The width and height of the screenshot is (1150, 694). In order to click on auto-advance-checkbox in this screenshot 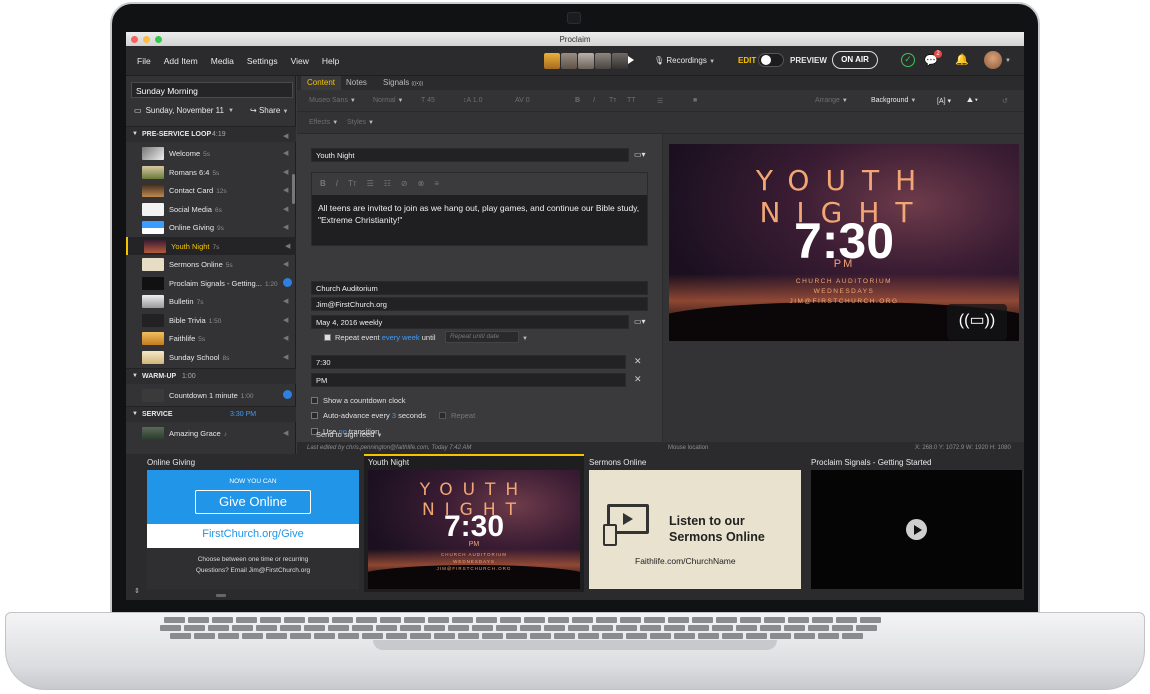, I will do `click(314, 415)`.